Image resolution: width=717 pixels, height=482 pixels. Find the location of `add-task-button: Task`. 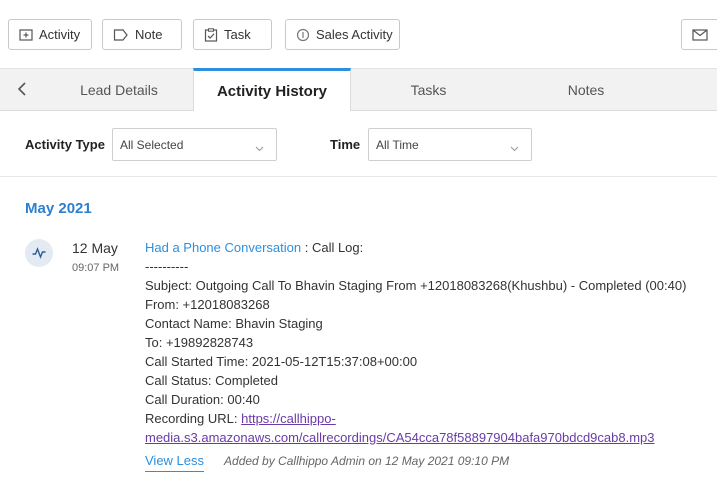

add-task-button: Task is located at coordinates (232, 34).